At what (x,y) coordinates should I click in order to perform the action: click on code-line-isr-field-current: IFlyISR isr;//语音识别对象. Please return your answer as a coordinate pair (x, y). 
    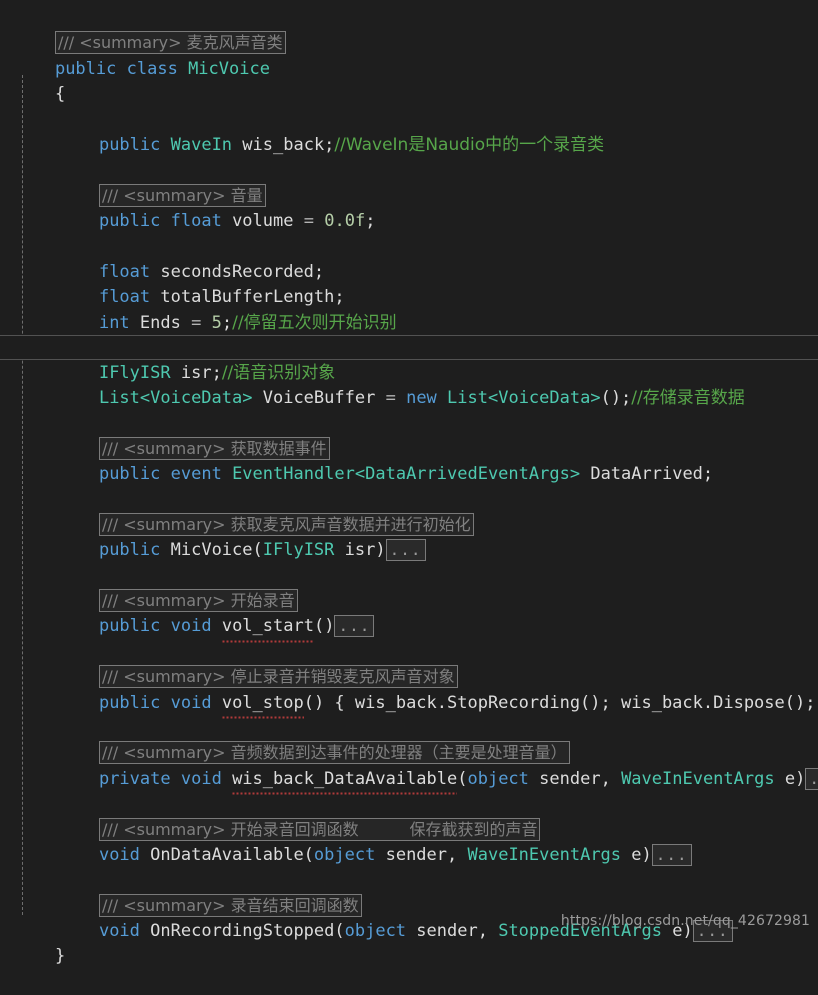
    Looking at the image, I should click on (409, 359).